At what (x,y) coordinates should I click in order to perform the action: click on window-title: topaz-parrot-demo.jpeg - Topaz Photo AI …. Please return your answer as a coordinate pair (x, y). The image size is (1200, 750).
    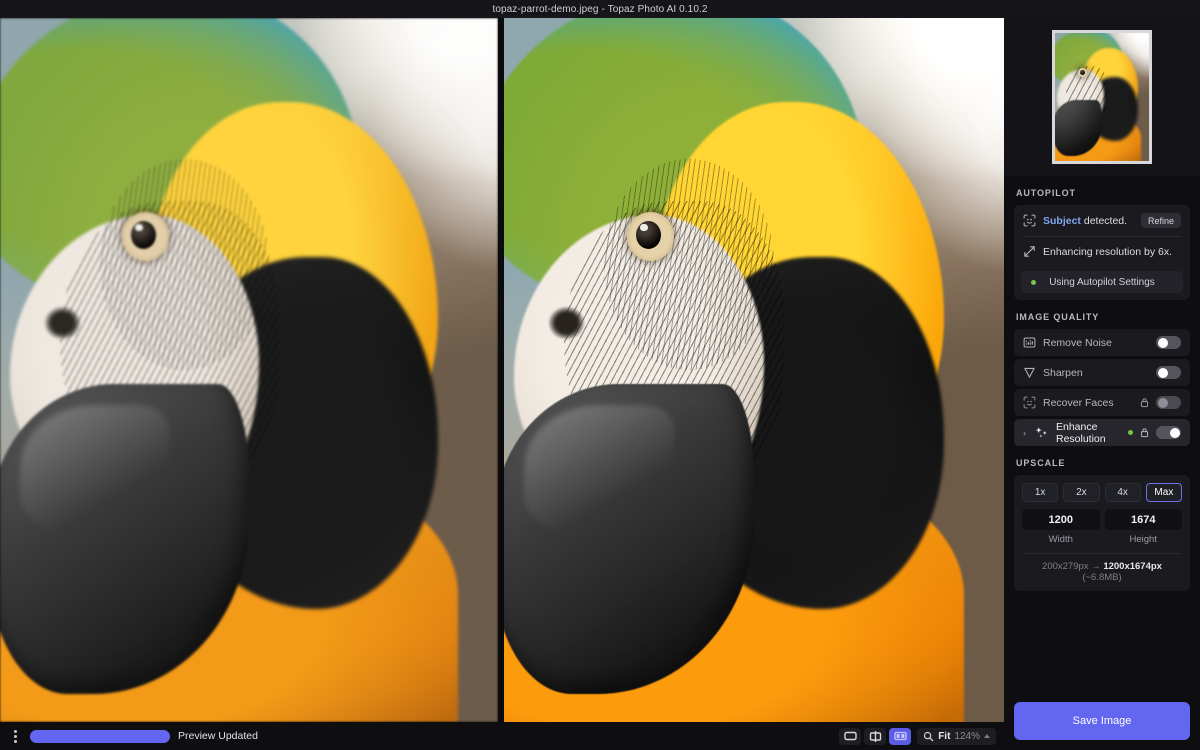
    Looking at the image, I should click on (600, 9).